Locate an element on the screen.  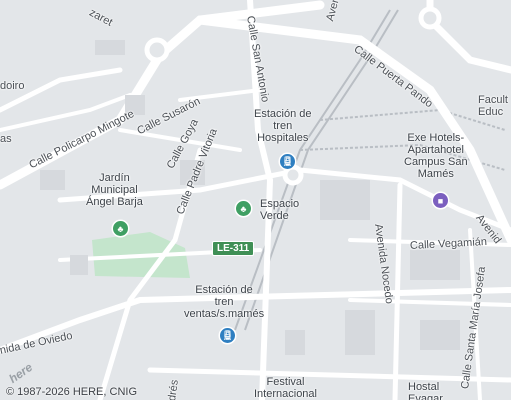
poi-label-estacion-ventas: Estación de tren ventas/s.mamés is located at coordinates (224, 302).